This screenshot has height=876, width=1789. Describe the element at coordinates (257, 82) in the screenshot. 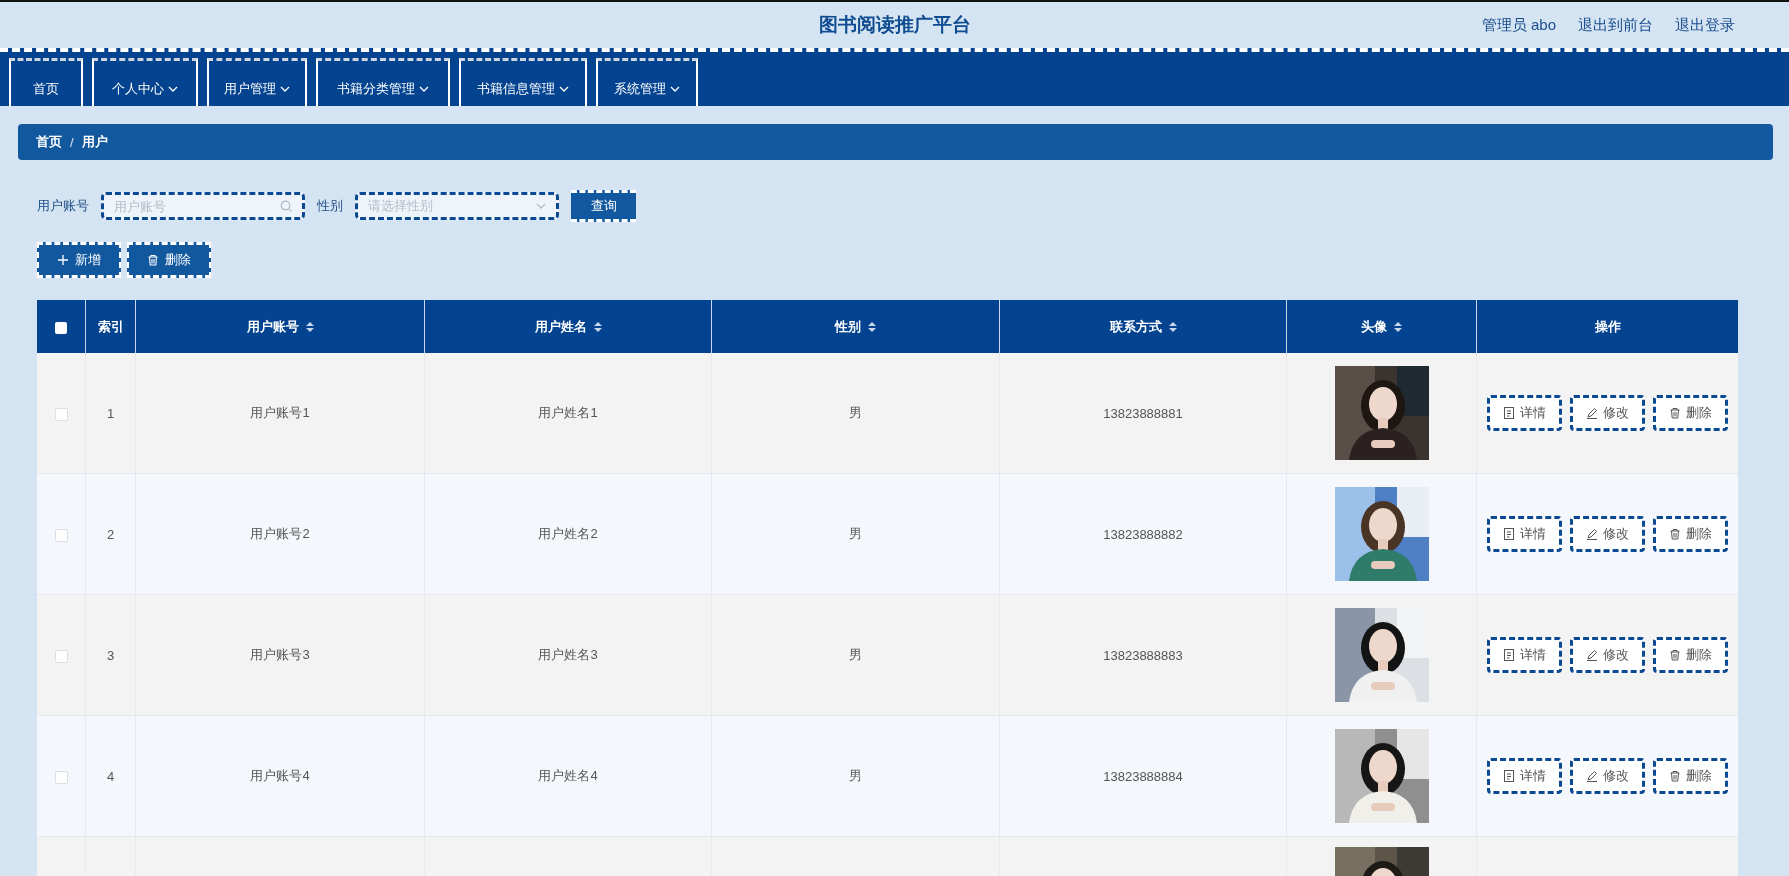

I see `nav-tab: 用户管理` at that location.